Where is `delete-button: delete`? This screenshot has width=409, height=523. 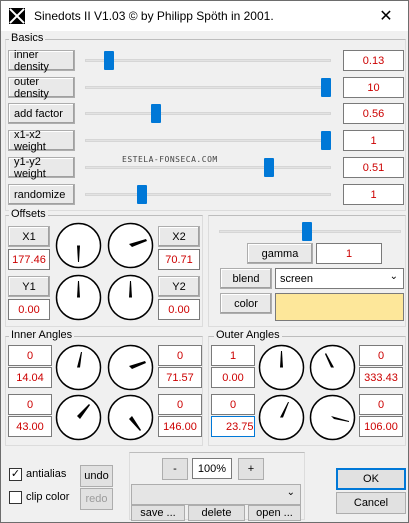 delete-button: delete is located at coordinates (216, 513).